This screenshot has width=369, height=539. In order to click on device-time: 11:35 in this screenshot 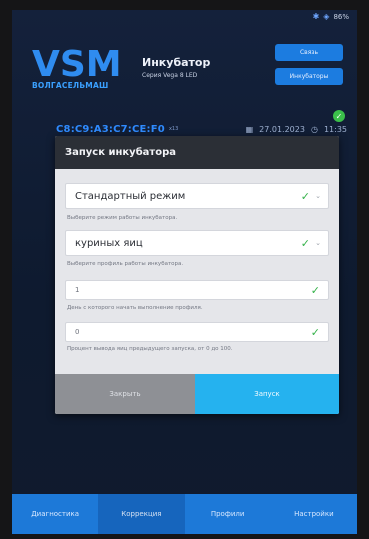, I will do `click(335, 129)`.